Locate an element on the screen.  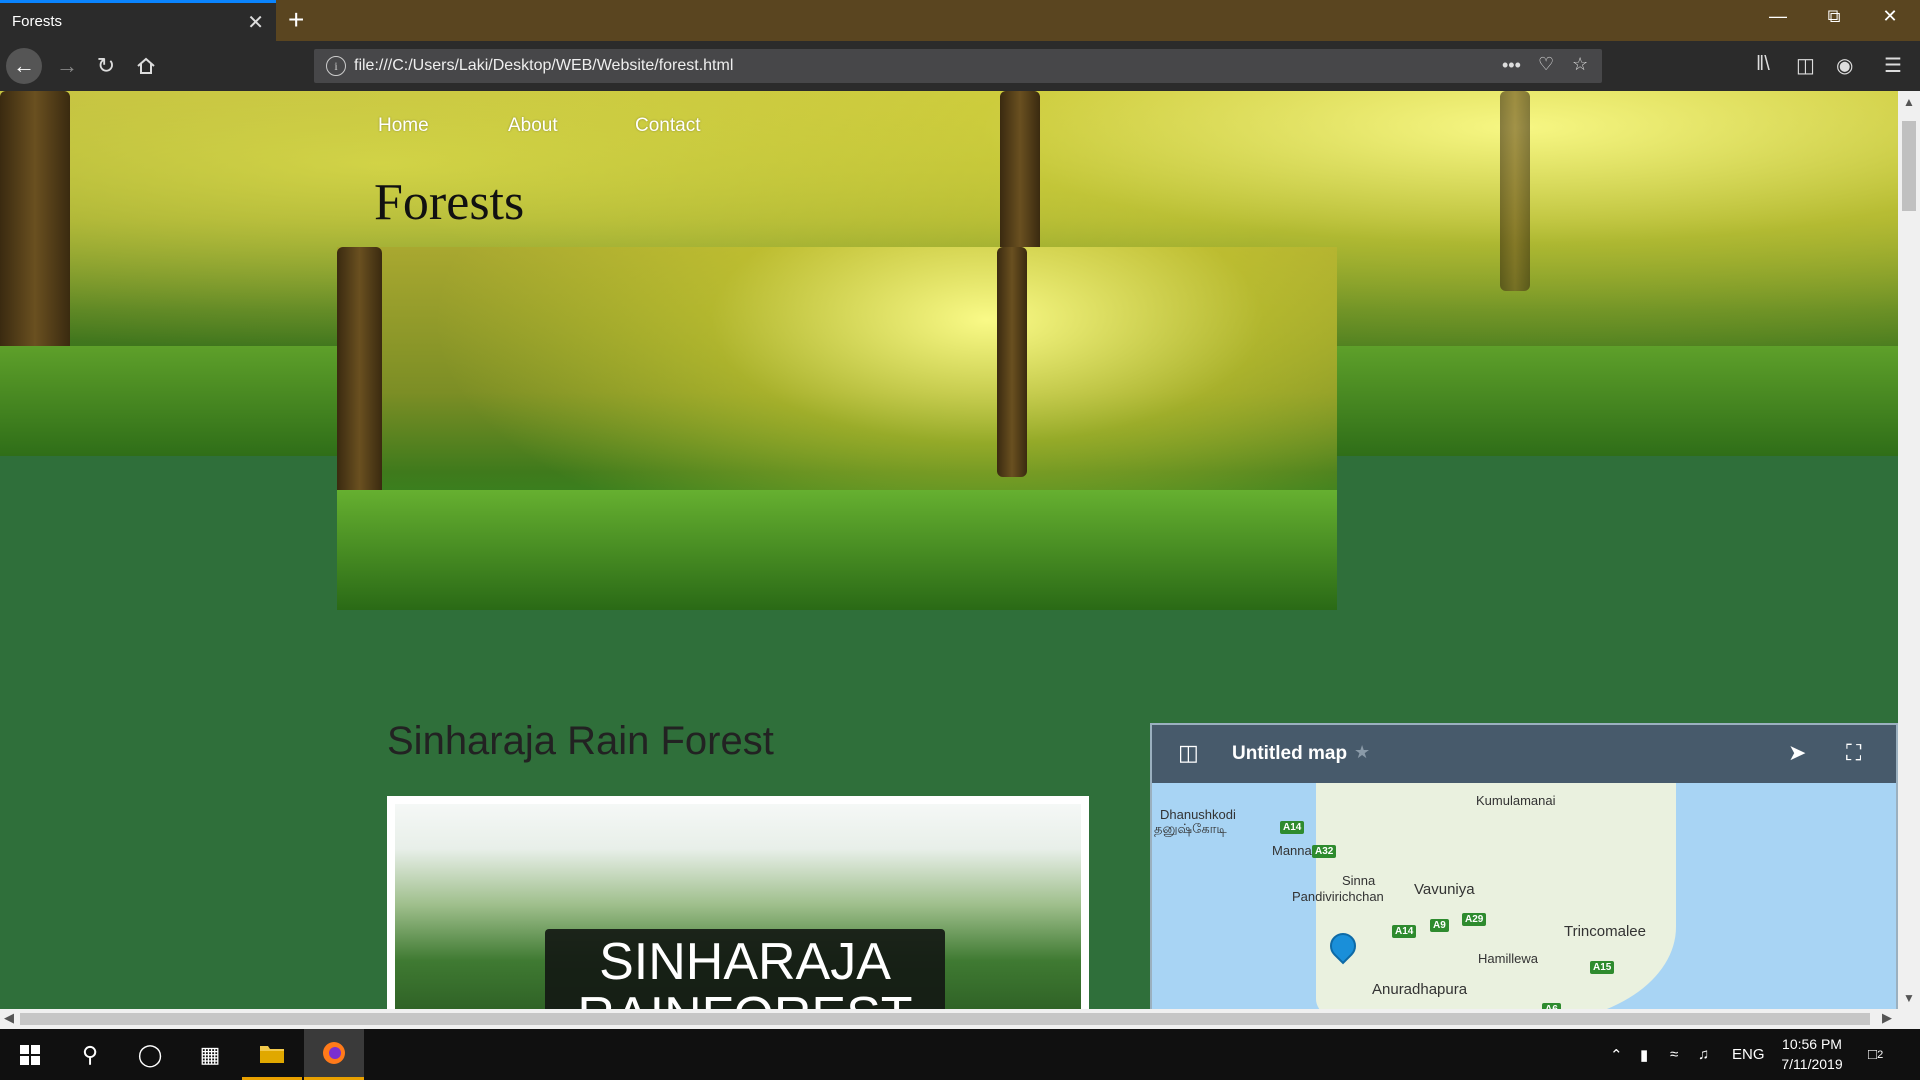
share-icon: ➤ is located at coordinates (1797, 753).